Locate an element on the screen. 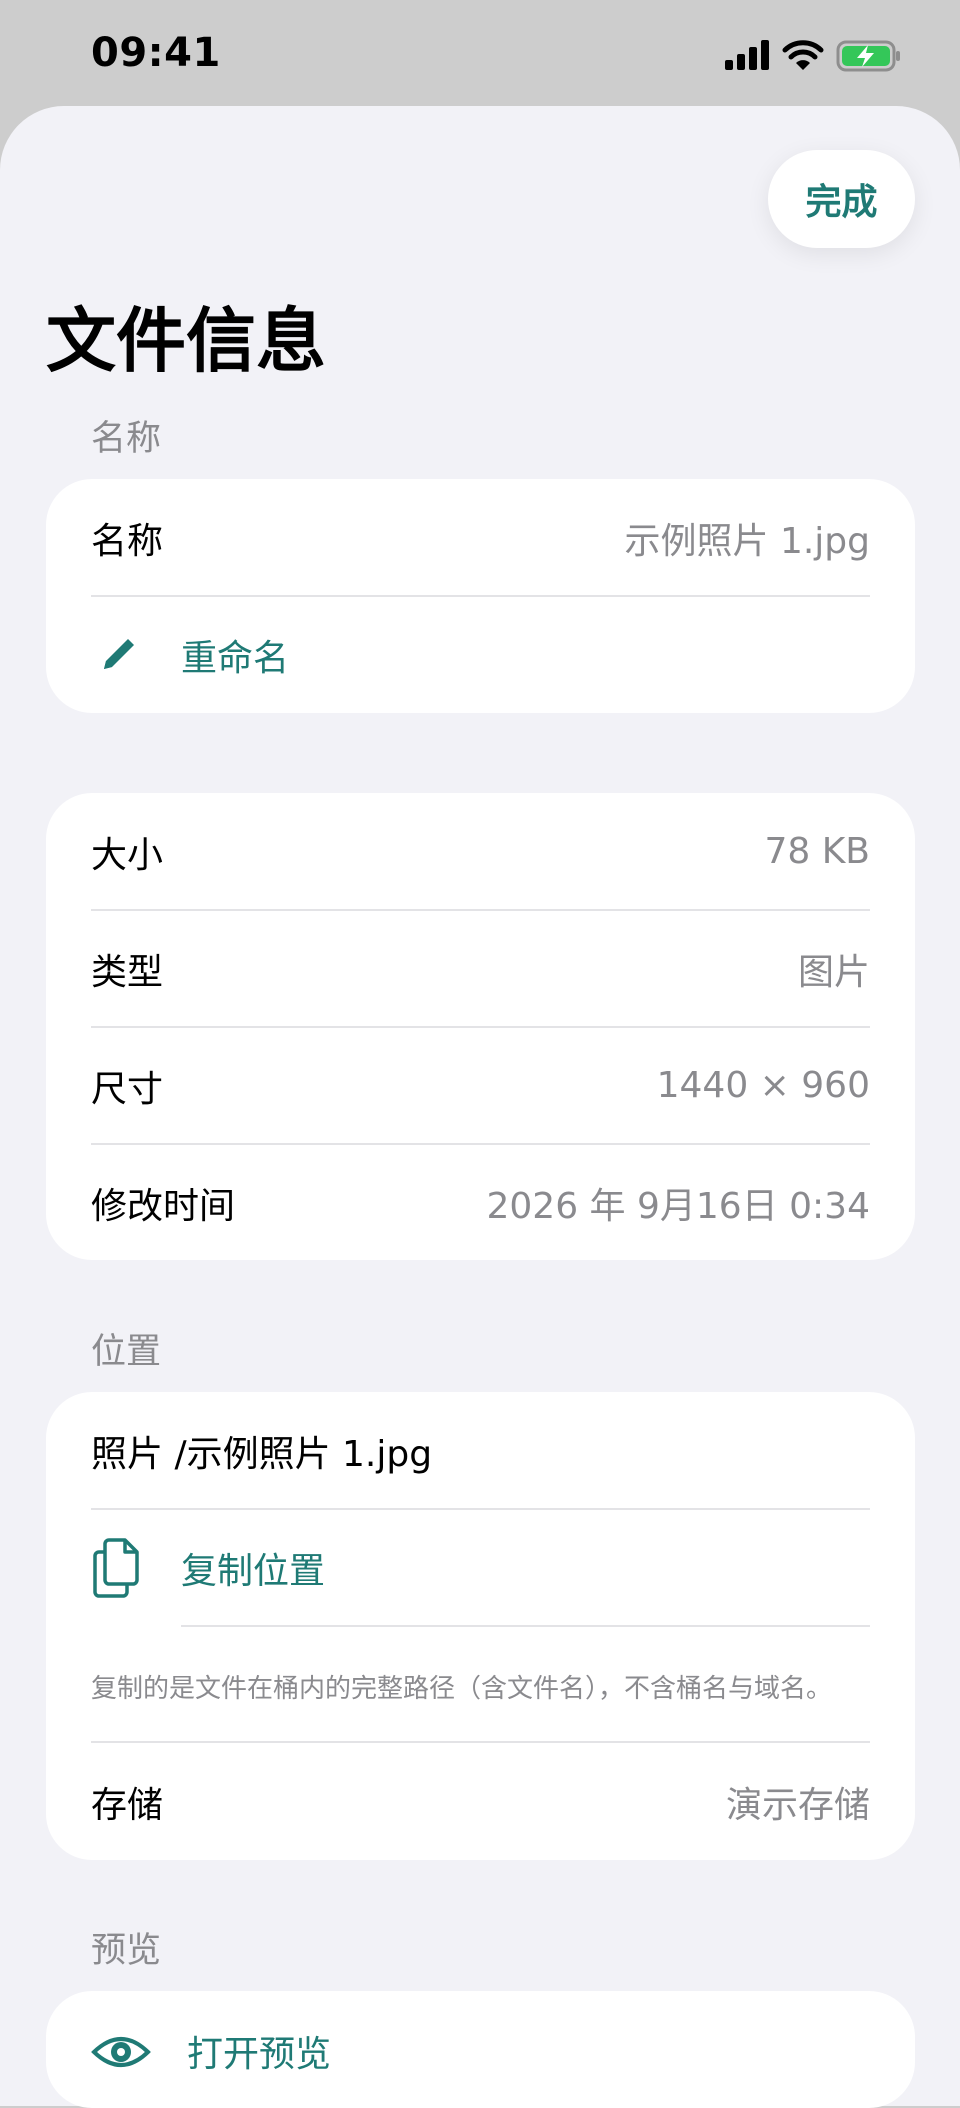 Image resolution: width=960 pixels, height=2108 pixels. storage-value: 演示存储 is located at coordinates (797, 1805).